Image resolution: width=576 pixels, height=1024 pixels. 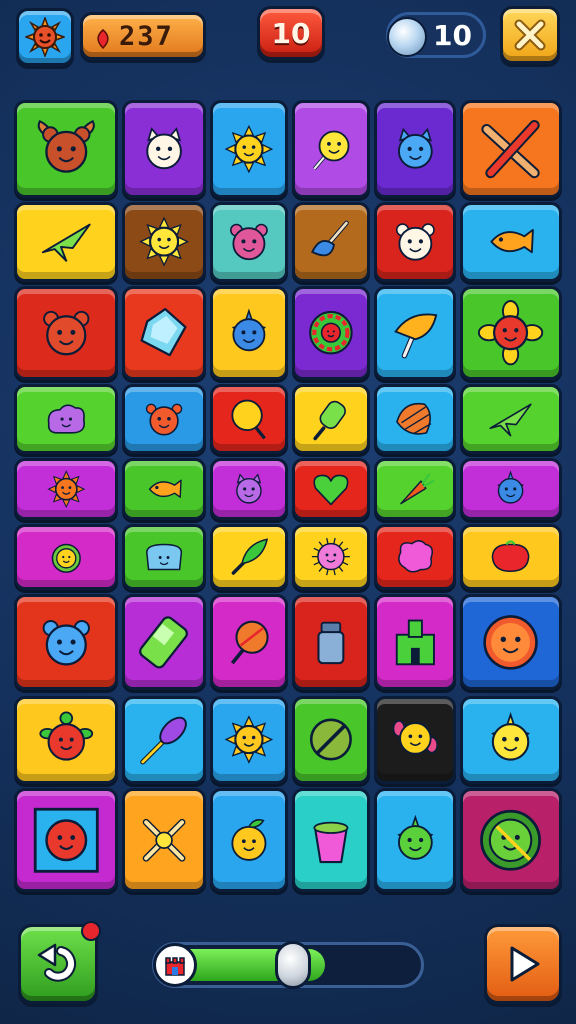 I want to click on notification-dot, so click(x=91, y=931).